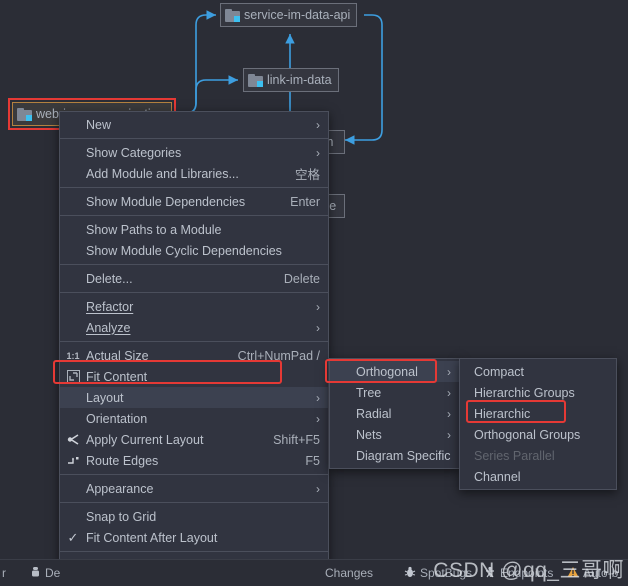  I want to click on menu-item-label: Actual Size, so click(117, 355).